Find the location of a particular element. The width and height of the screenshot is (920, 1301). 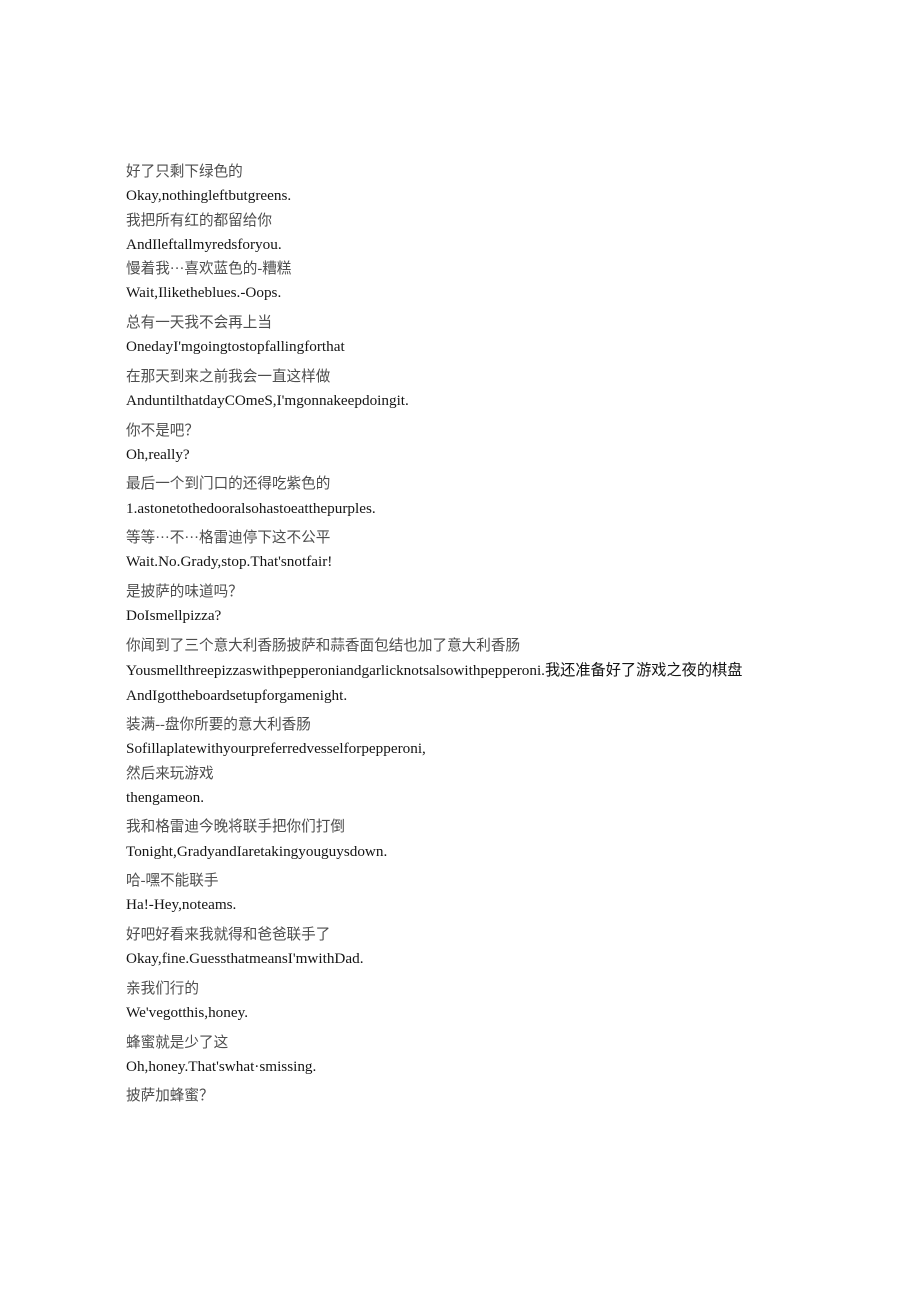

subtitle-line-chinese: 你不是吧？ is located at coordinates (162, 430).